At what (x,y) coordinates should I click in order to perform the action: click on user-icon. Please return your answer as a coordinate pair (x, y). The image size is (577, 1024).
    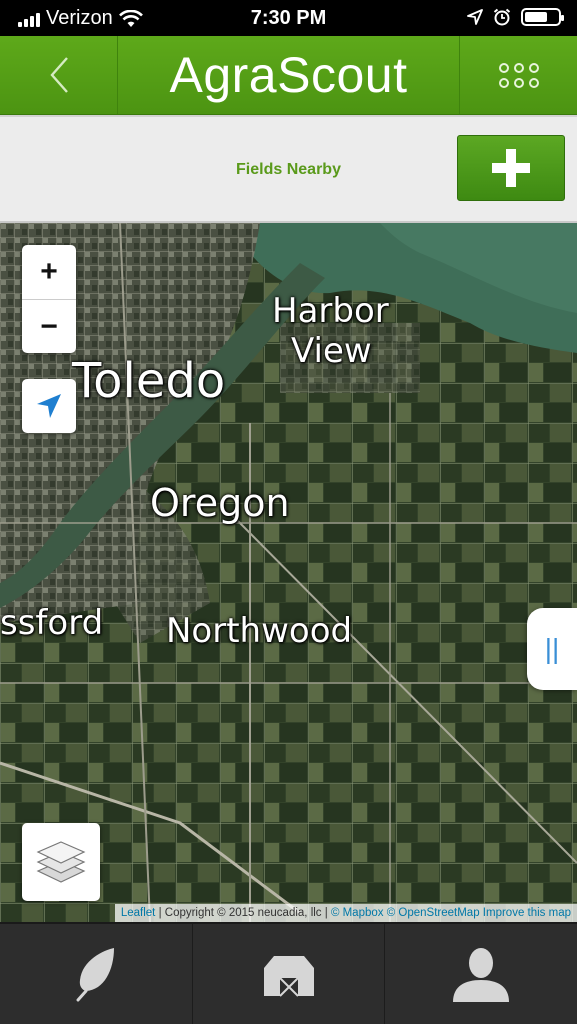
    Looking at the image, I should click on (481, 975).